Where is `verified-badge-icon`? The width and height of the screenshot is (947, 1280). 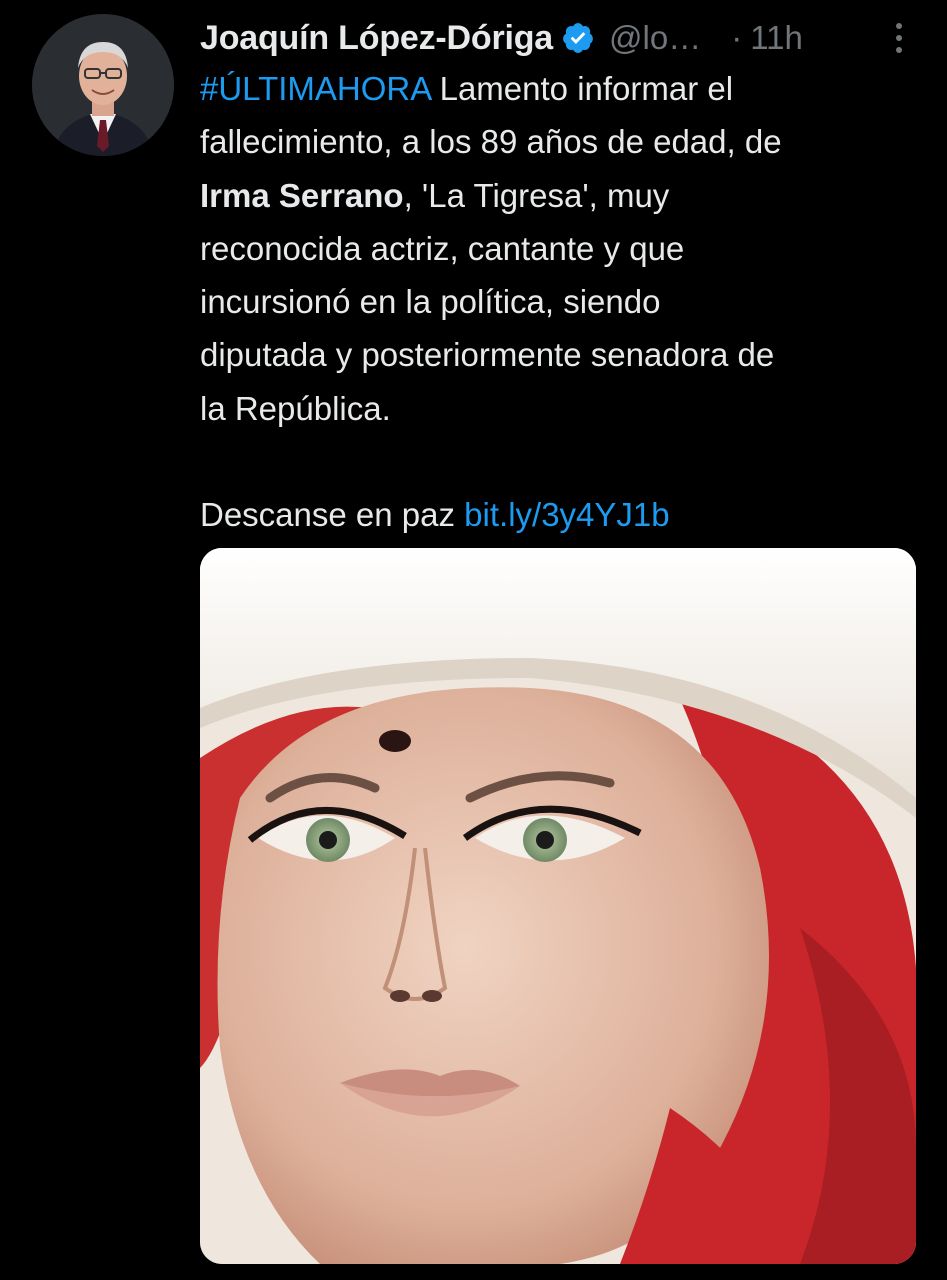 verified-badge-icon is located at coordinates (578, 38).